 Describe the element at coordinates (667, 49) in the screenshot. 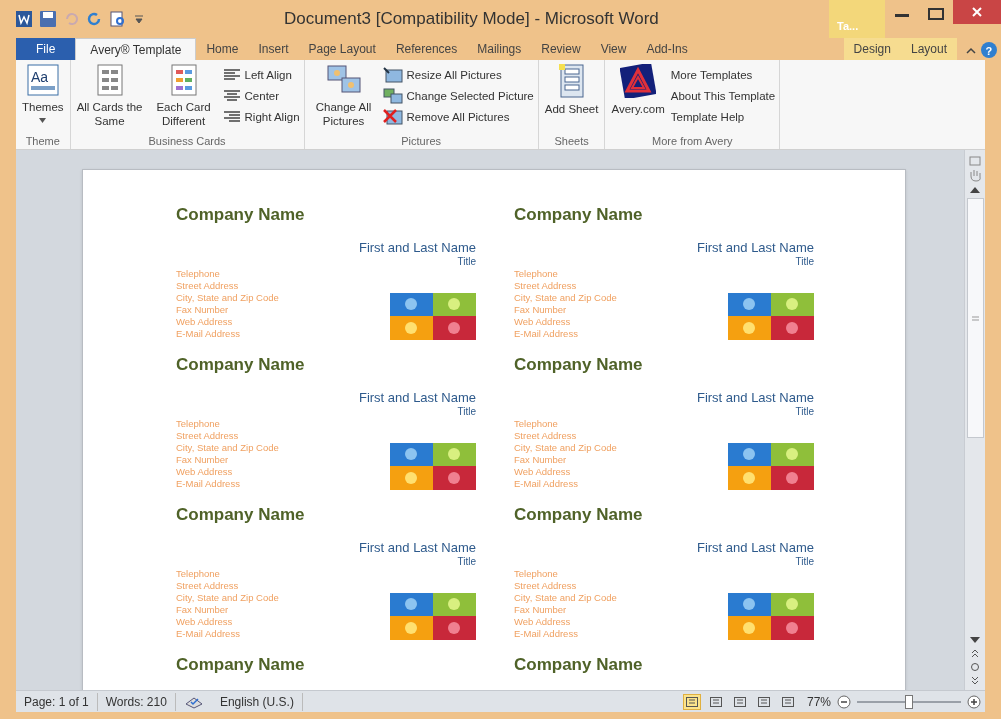

I see `ribbon-tab: Add-Ins` at that location.